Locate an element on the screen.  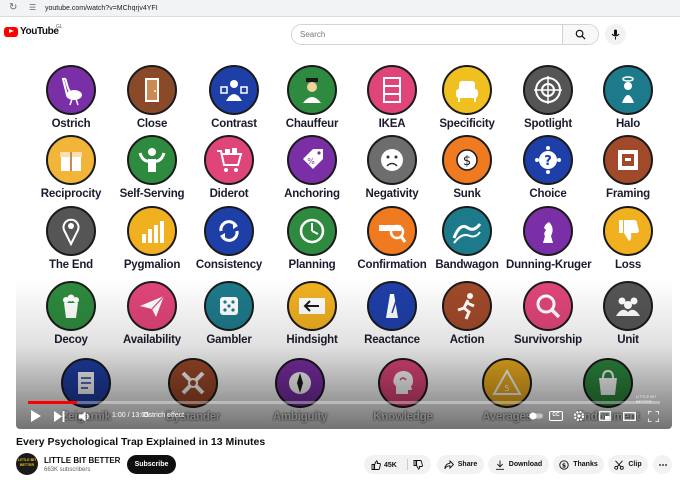
channel-watermark: LITTLE BIT BETTER is located at coordinates (654, 399).